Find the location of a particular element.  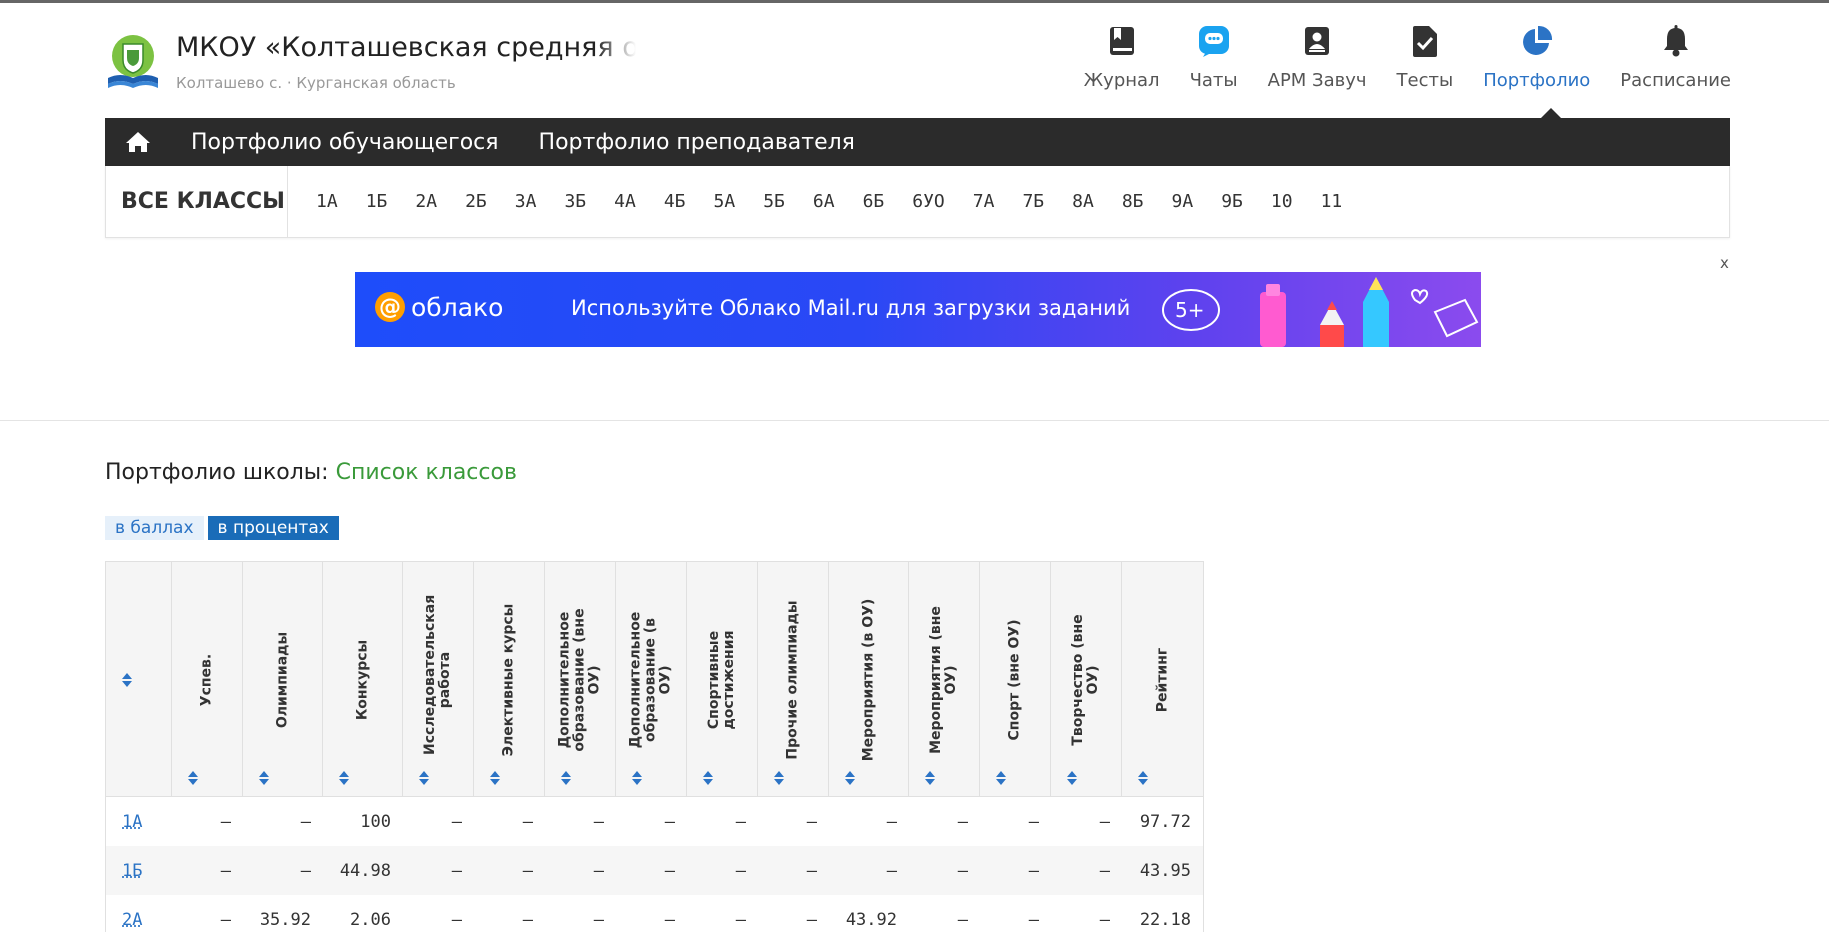

topnav-chats: Чаты is located at coordinates (1214, 57).